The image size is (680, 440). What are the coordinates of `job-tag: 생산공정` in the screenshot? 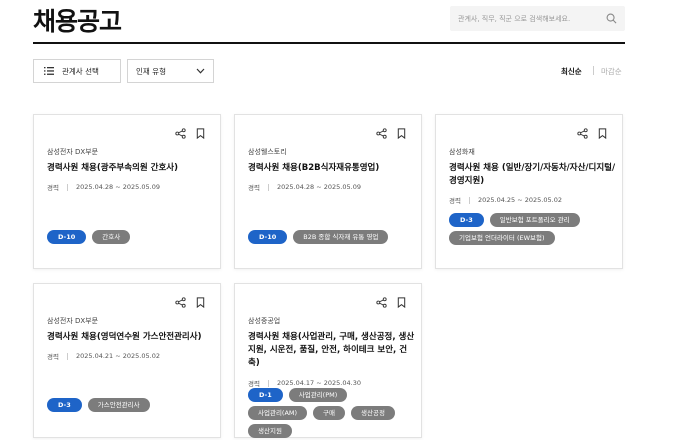 It's located at (373, 413).